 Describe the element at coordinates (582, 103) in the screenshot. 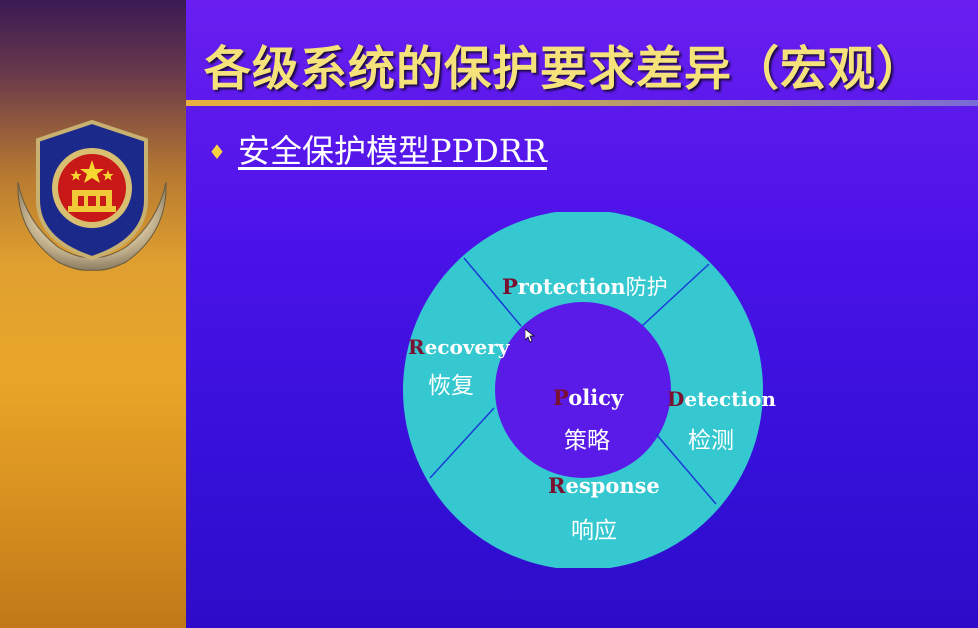

I see `title-divider` at that location.